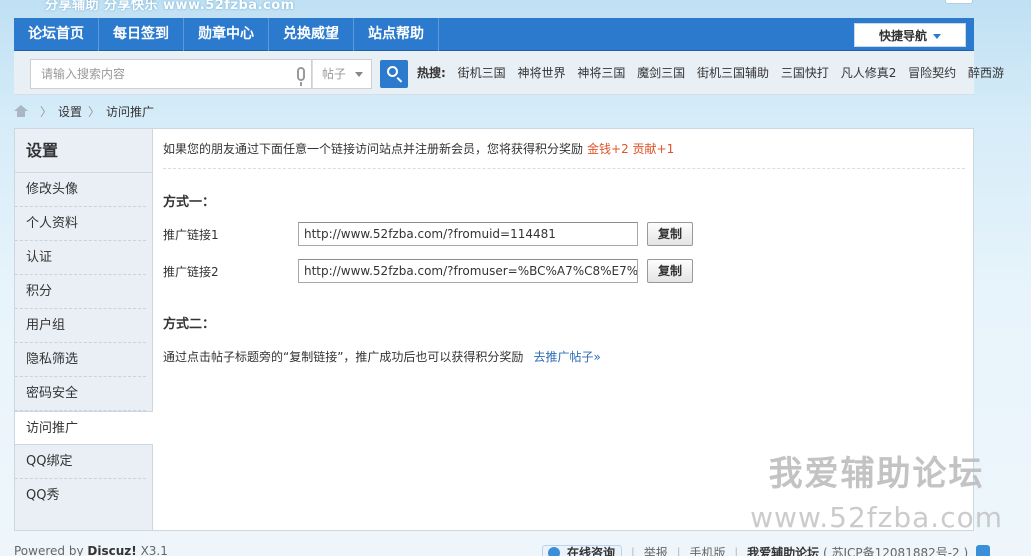 The width and height of the screenshot is (1031, 556). I want to click on search-type-value: 帖子, so click(334, 74).